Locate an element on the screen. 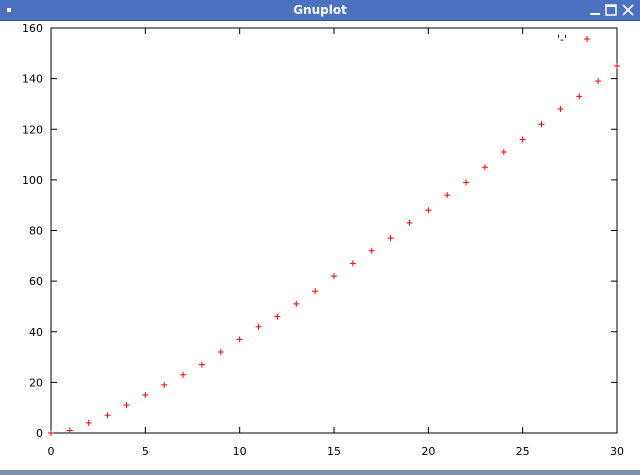 This screenshot has height=475, width=640. y-tick-label: 160 is located at coordinates (32, 28).